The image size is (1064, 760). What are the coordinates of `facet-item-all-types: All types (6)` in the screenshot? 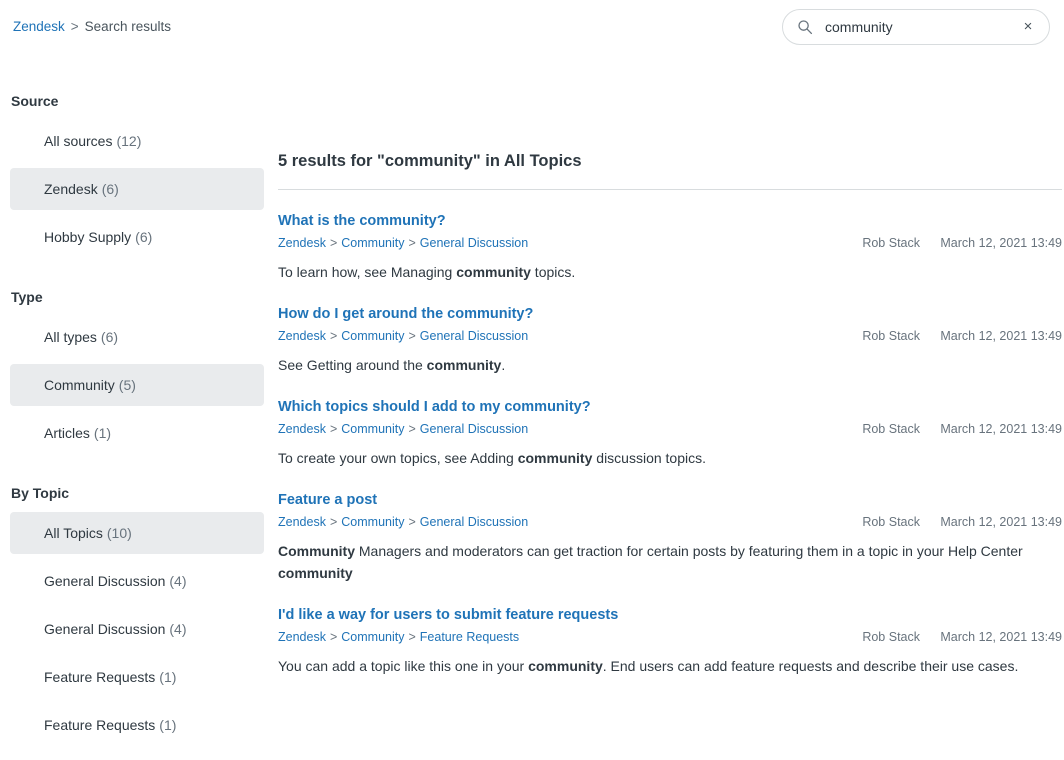 It's located at (137, 337).